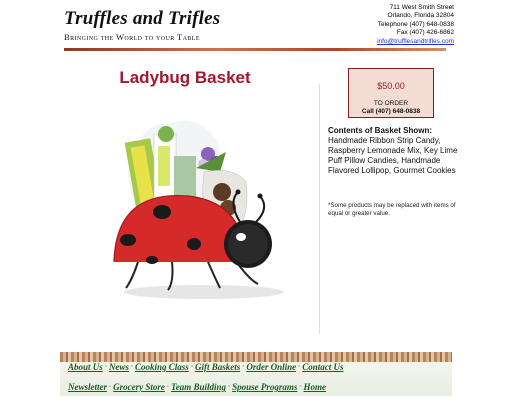 This screenshot has height=408, width=512. I want to click on nav-grocery-store: Grocery Store, so click(139, 387).